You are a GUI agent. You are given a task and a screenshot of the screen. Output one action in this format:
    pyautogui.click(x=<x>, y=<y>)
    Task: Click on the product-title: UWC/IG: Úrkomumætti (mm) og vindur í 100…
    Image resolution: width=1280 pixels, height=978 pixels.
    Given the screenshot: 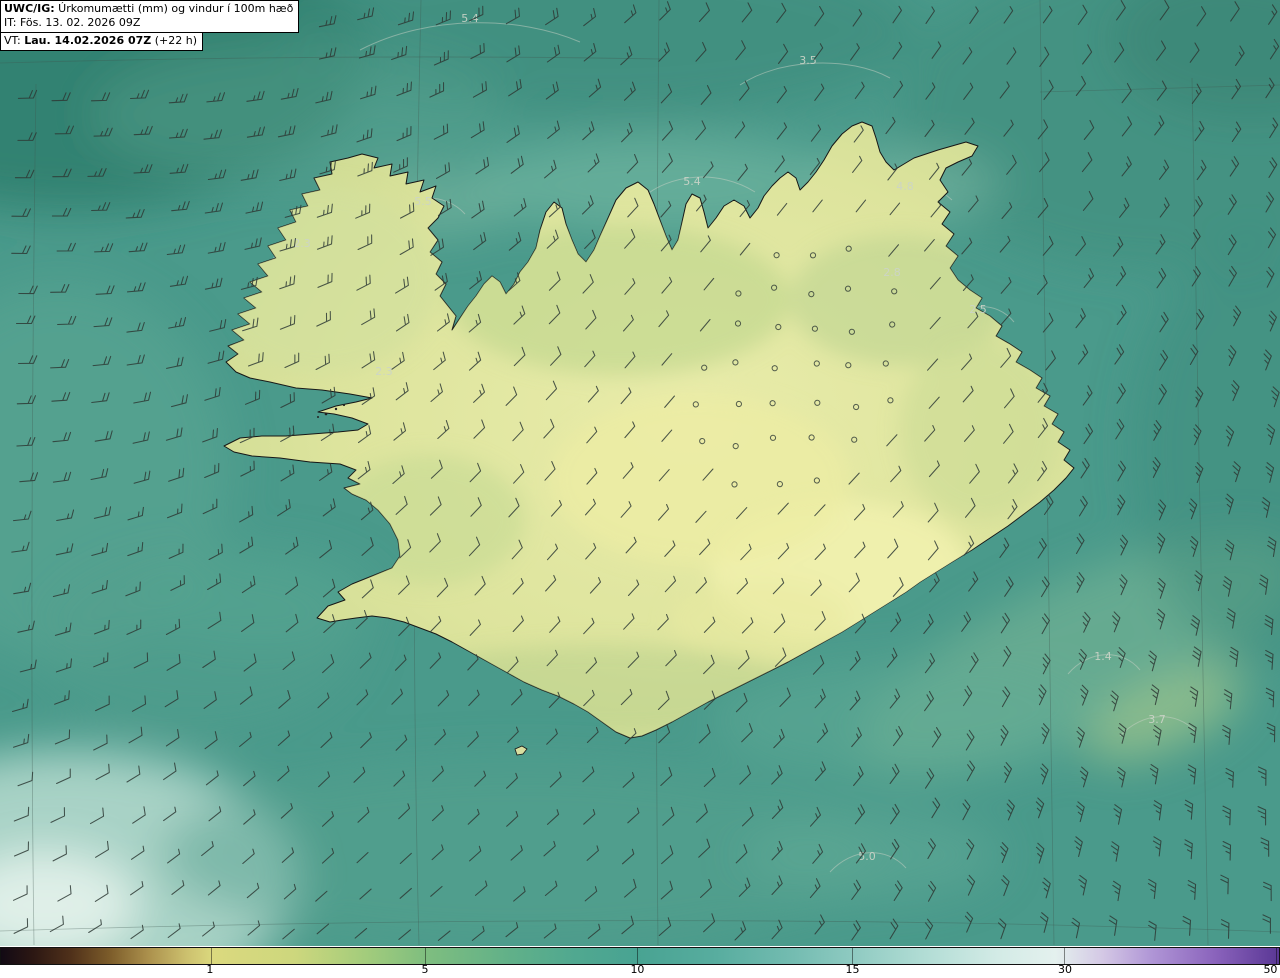 What is the action you would take?
    pyautogui.click(x=148, y=9)
    